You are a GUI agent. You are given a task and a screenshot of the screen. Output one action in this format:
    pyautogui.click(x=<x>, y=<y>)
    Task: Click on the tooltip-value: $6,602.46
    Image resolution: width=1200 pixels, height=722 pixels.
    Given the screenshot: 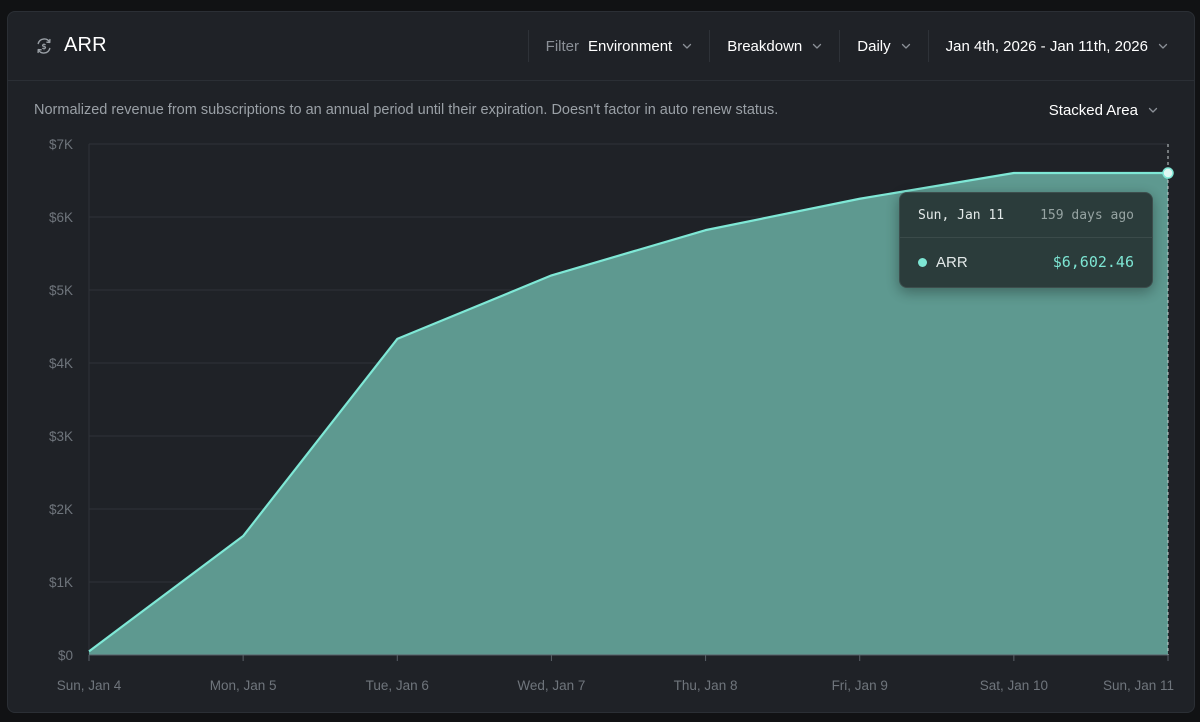 What is the action you would take?
    pyautogui.click(x=1093, y=262)
    